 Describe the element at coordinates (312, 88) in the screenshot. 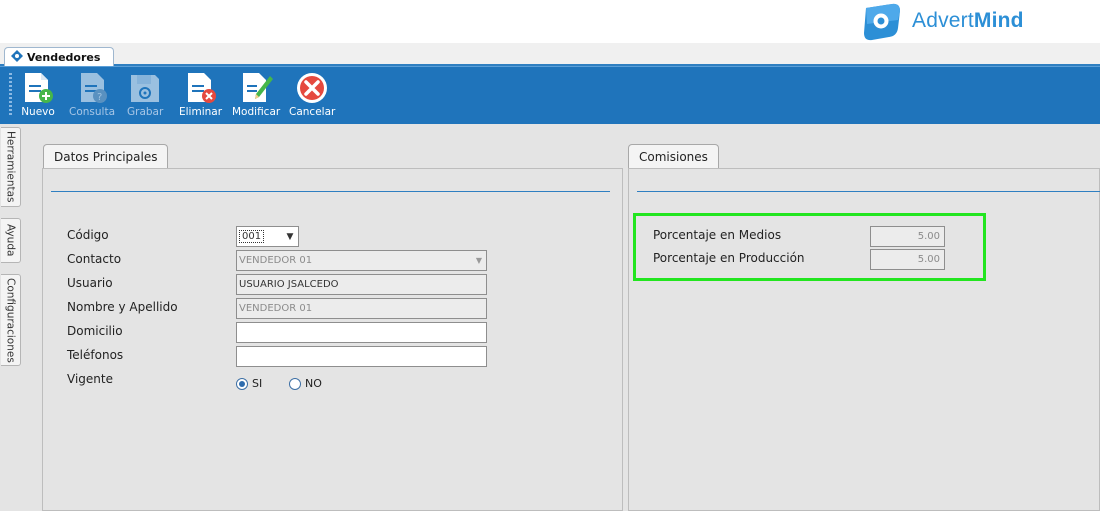

I see `cancel-icon` at that location.